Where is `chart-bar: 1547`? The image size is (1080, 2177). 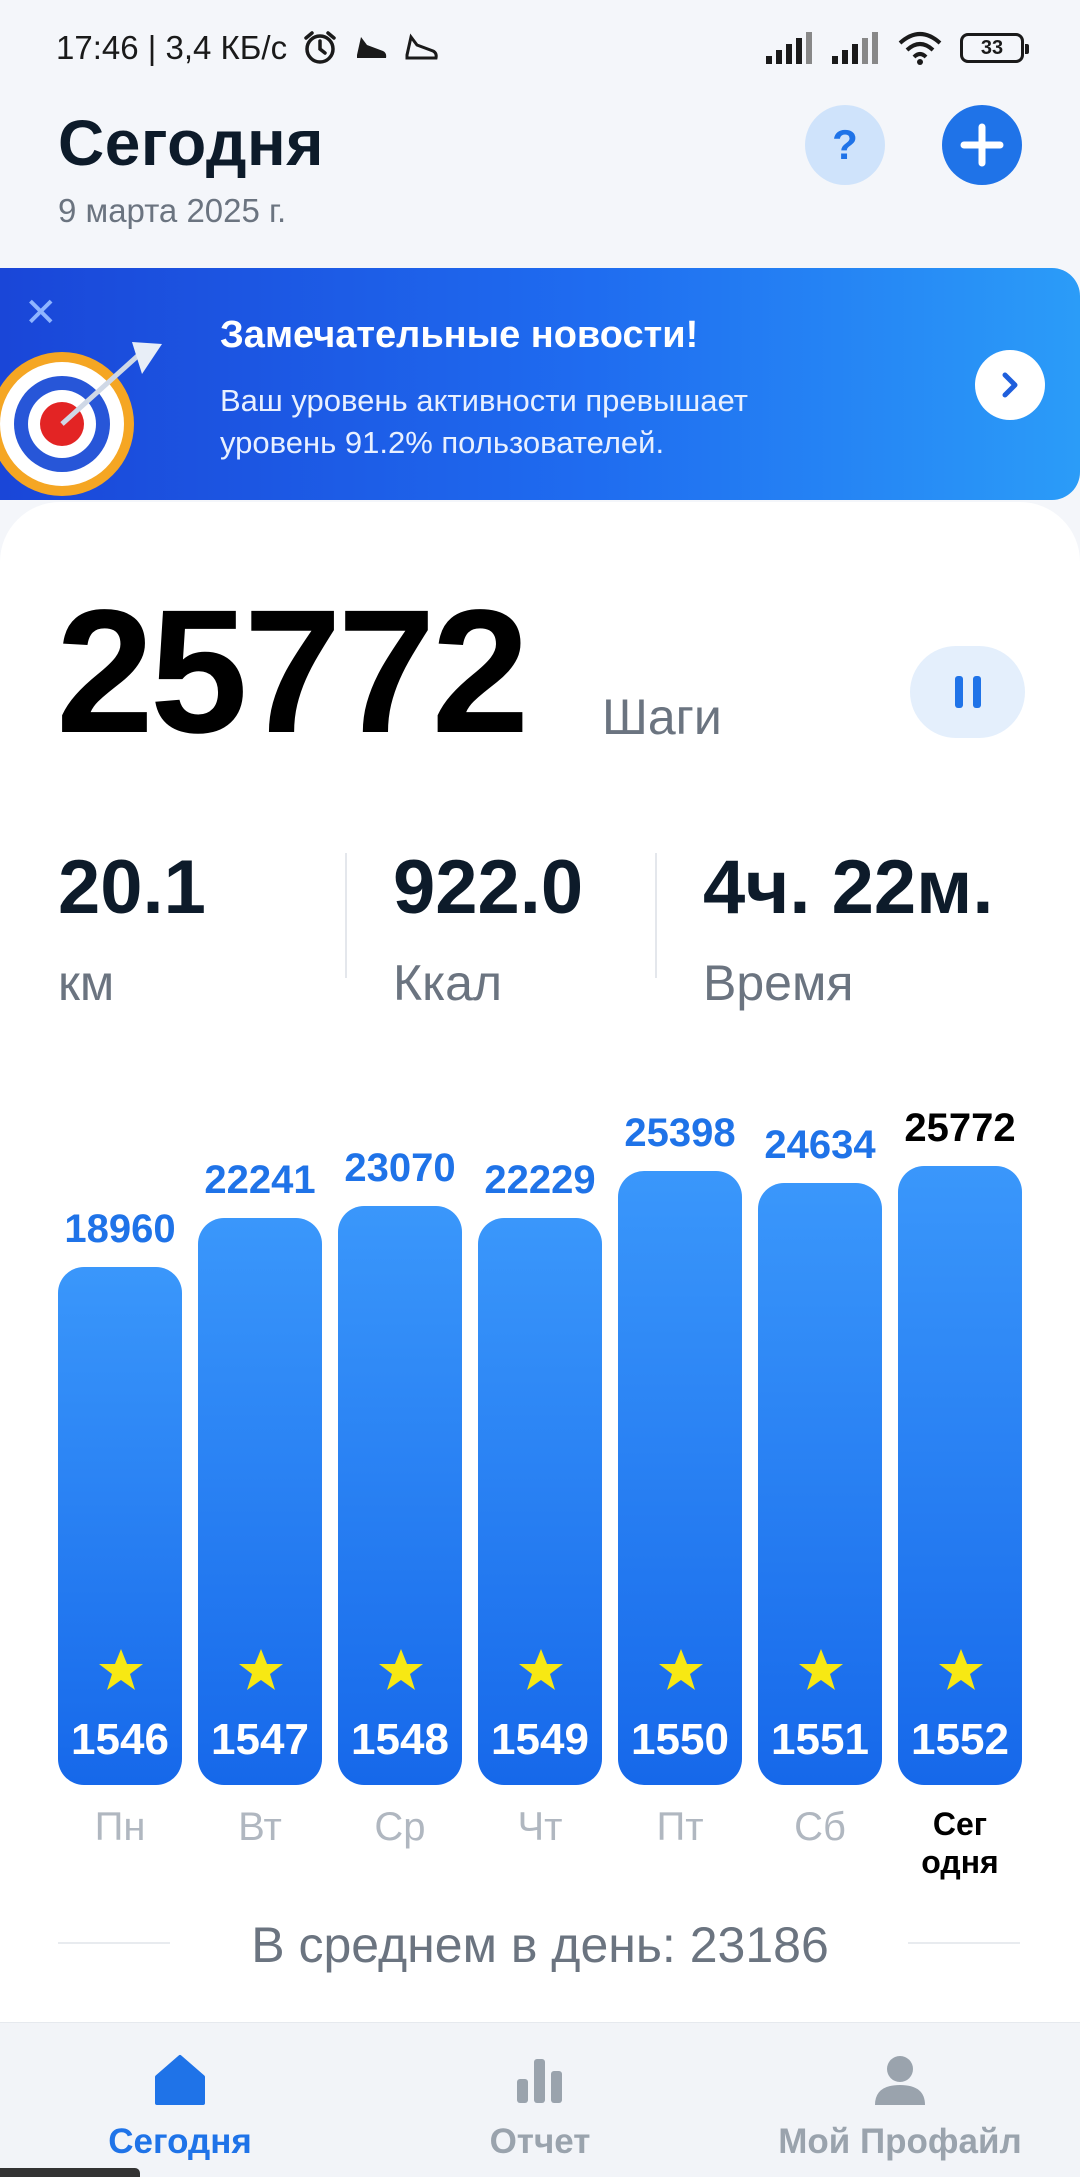
chart-bar: 1547 is located at coordinates (260, 1501).